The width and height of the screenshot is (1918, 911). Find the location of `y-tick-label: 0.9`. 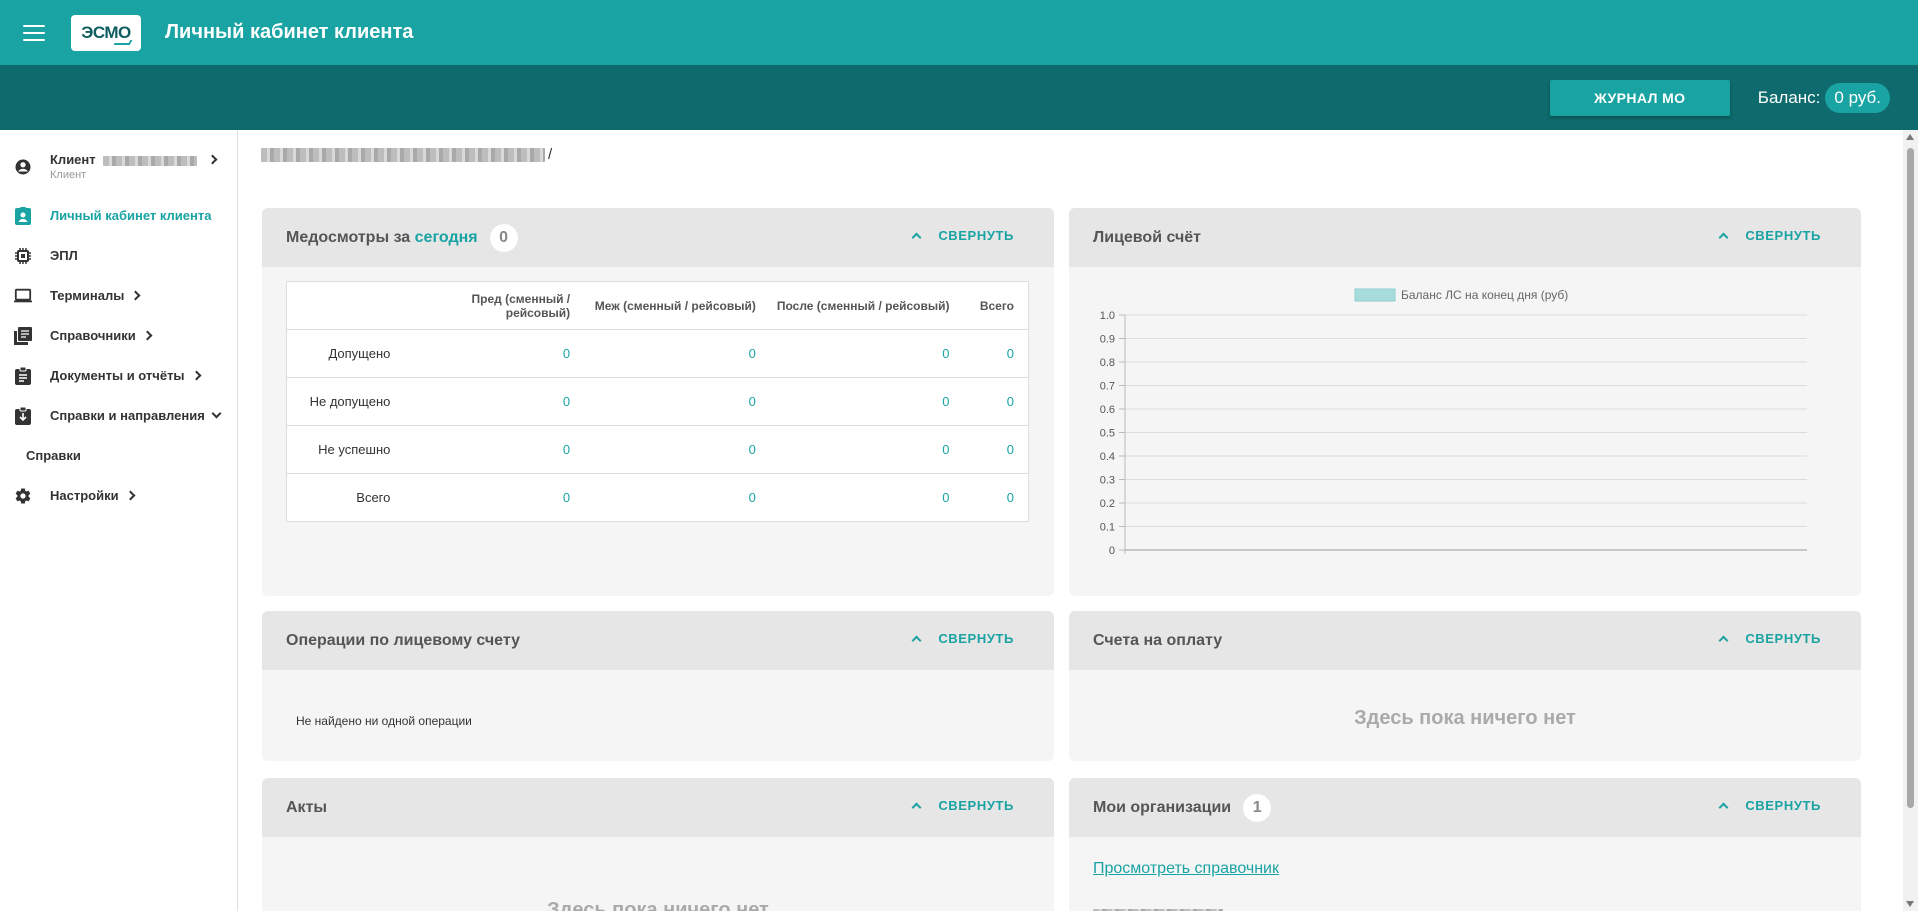

y-tick-label: 0.9 is located at coordinates (1107, 340).